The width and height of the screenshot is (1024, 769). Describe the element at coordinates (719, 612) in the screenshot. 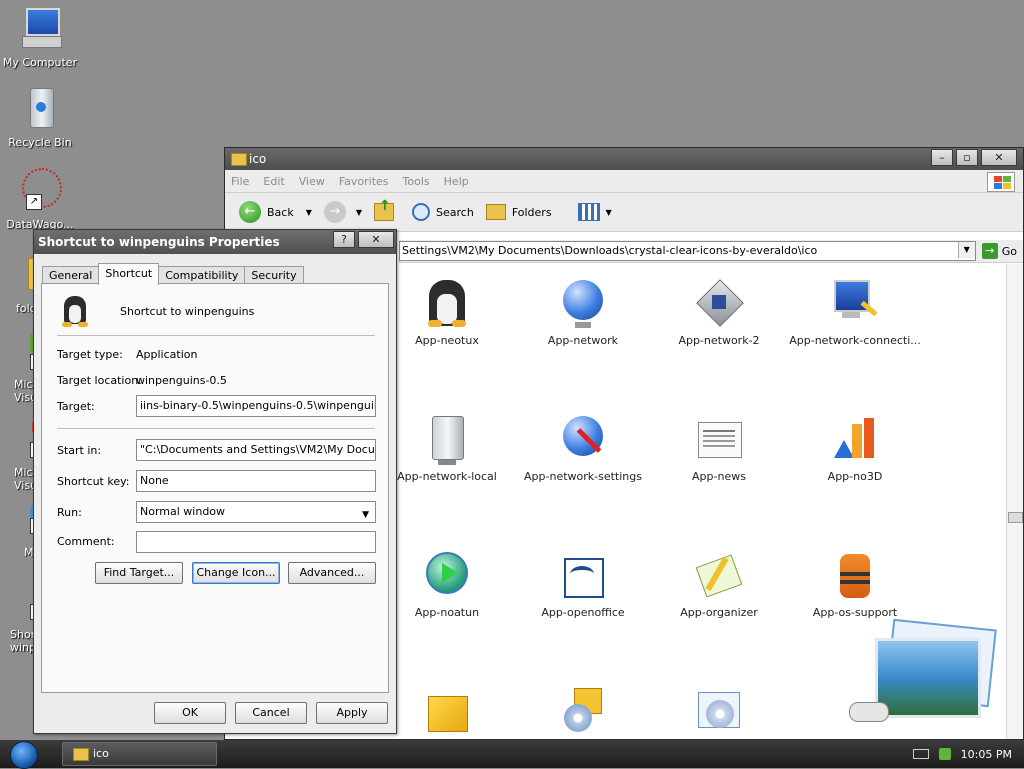

I see `file-name: App-organizer` at that location.